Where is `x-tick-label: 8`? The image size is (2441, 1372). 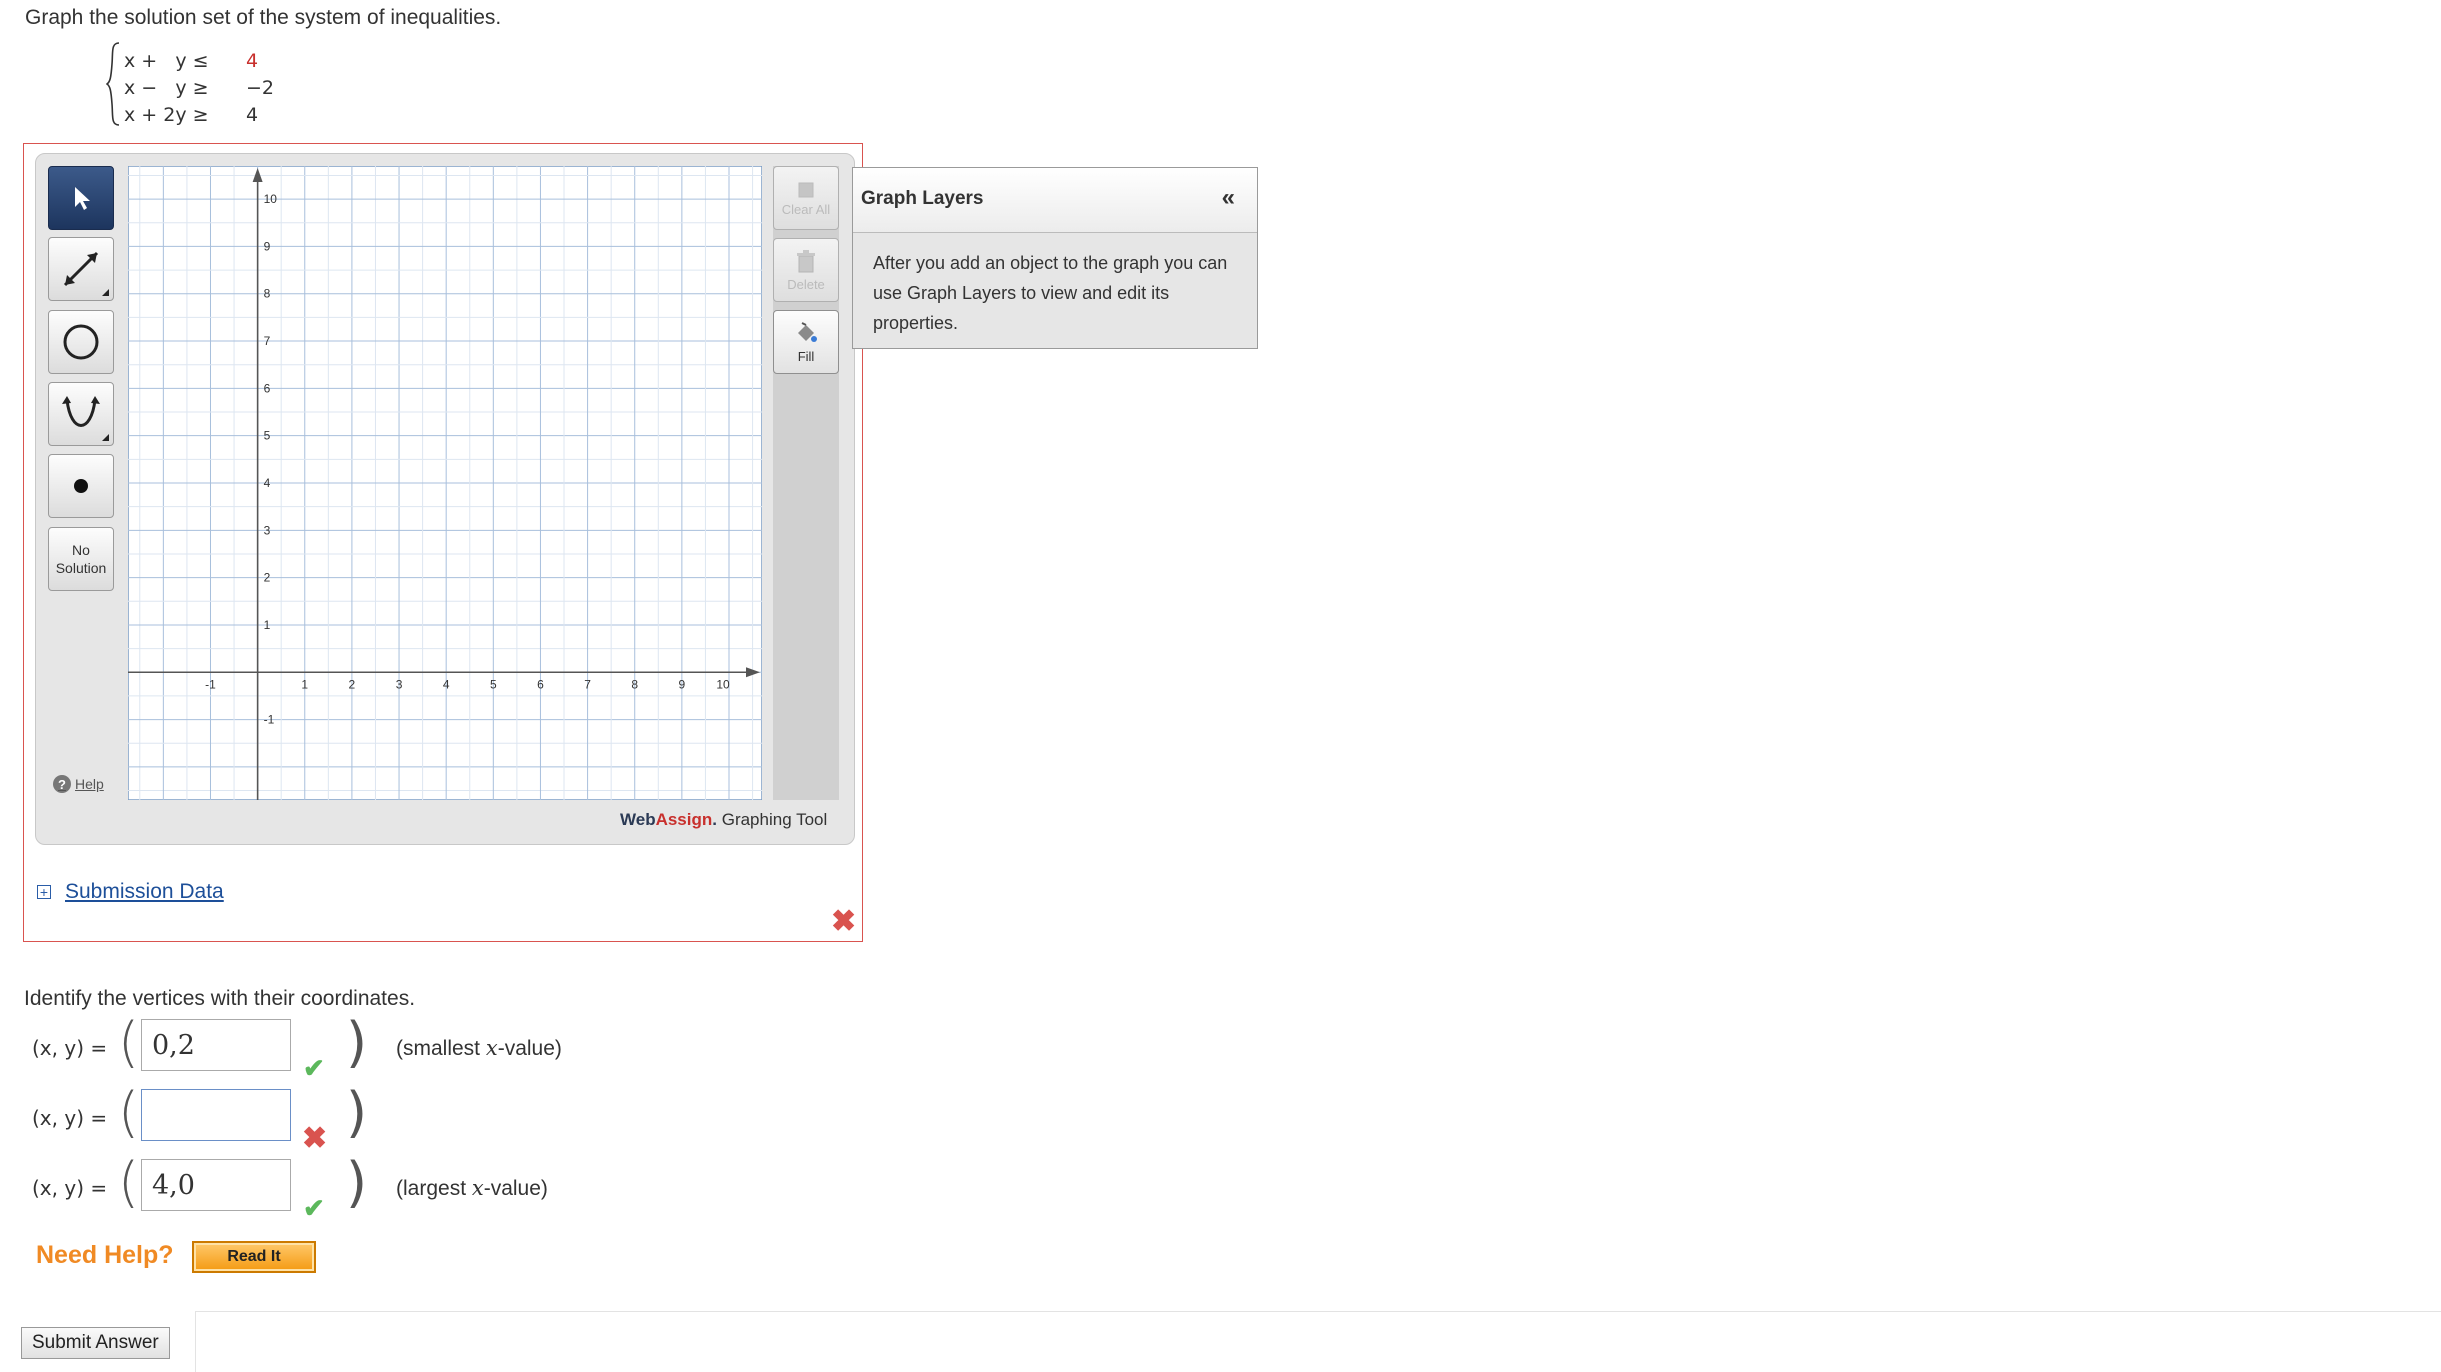
x-tick-label: 8 is located at coordinates (634, 684).